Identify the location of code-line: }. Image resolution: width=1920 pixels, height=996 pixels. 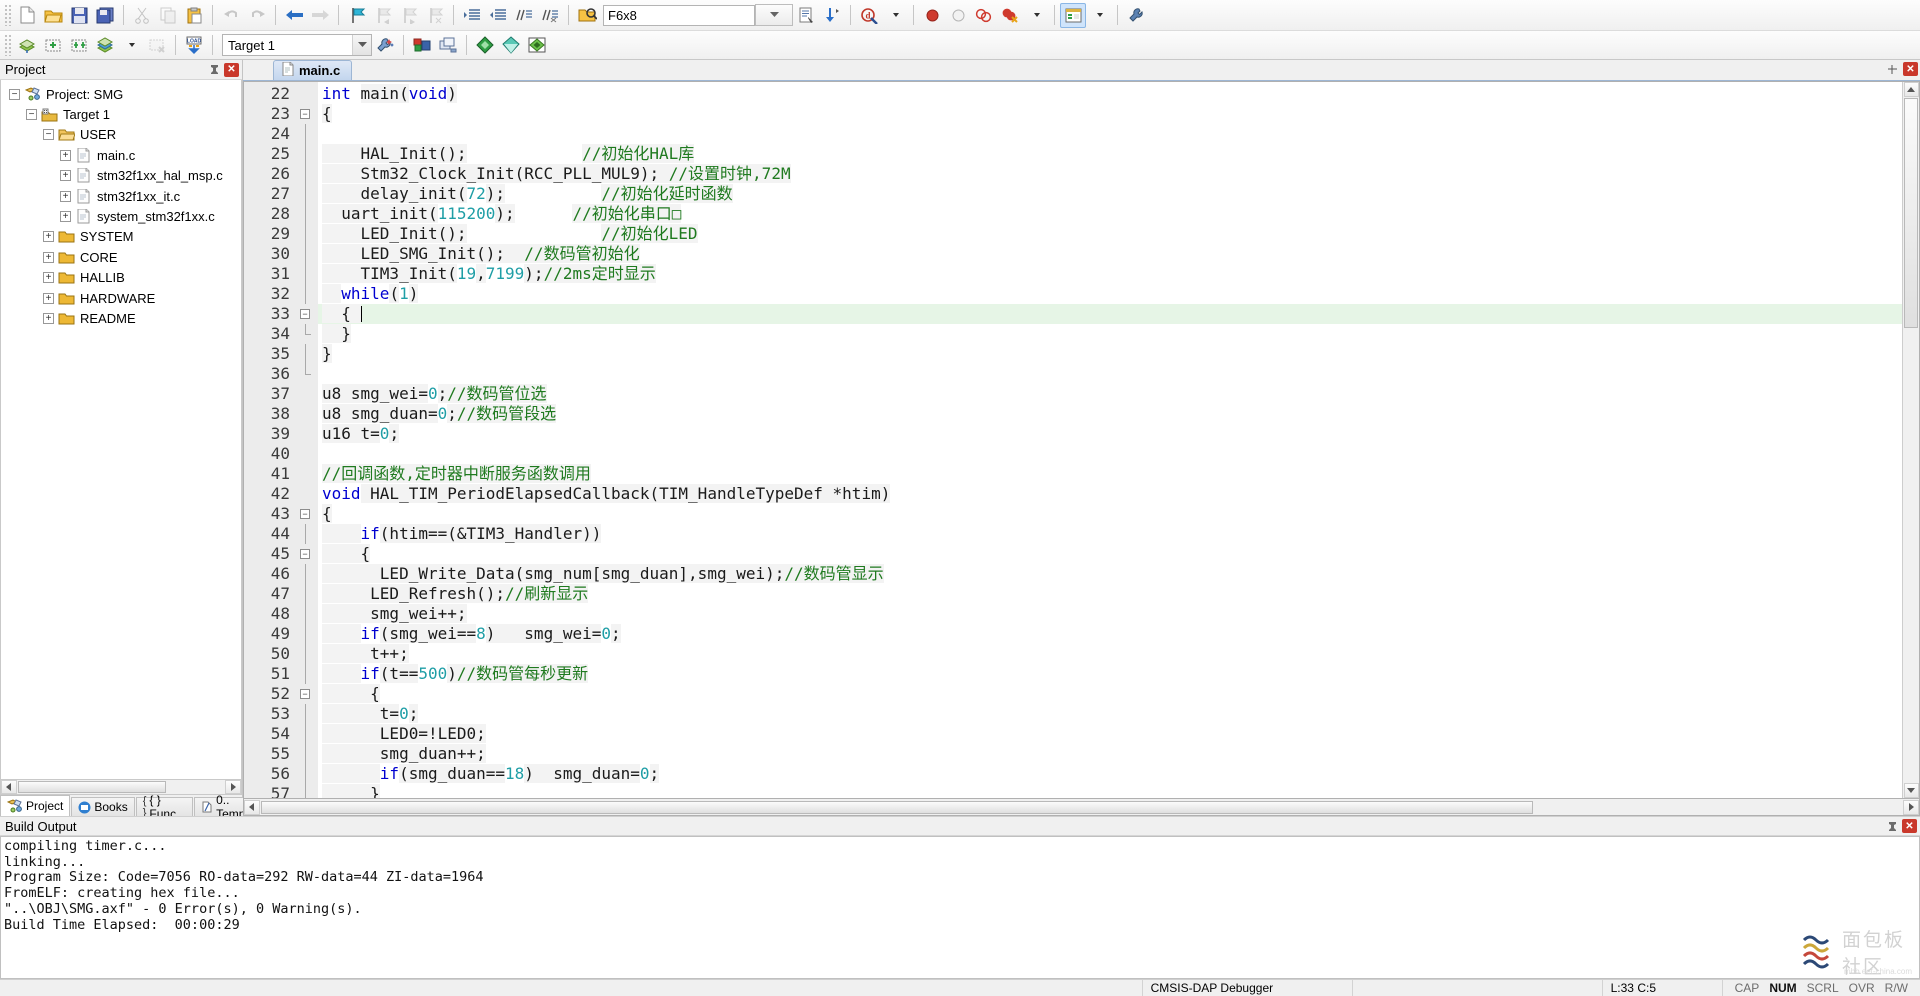
(1110, 354).